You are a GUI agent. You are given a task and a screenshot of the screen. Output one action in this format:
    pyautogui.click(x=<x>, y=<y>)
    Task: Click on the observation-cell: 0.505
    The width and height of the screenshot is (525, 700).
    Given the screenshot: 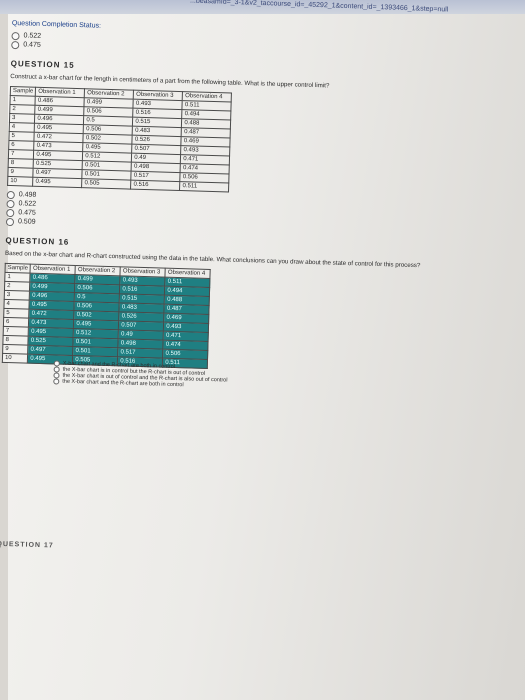 What is the action you would take?
    pyautogui.click(x=106, y=184)
    